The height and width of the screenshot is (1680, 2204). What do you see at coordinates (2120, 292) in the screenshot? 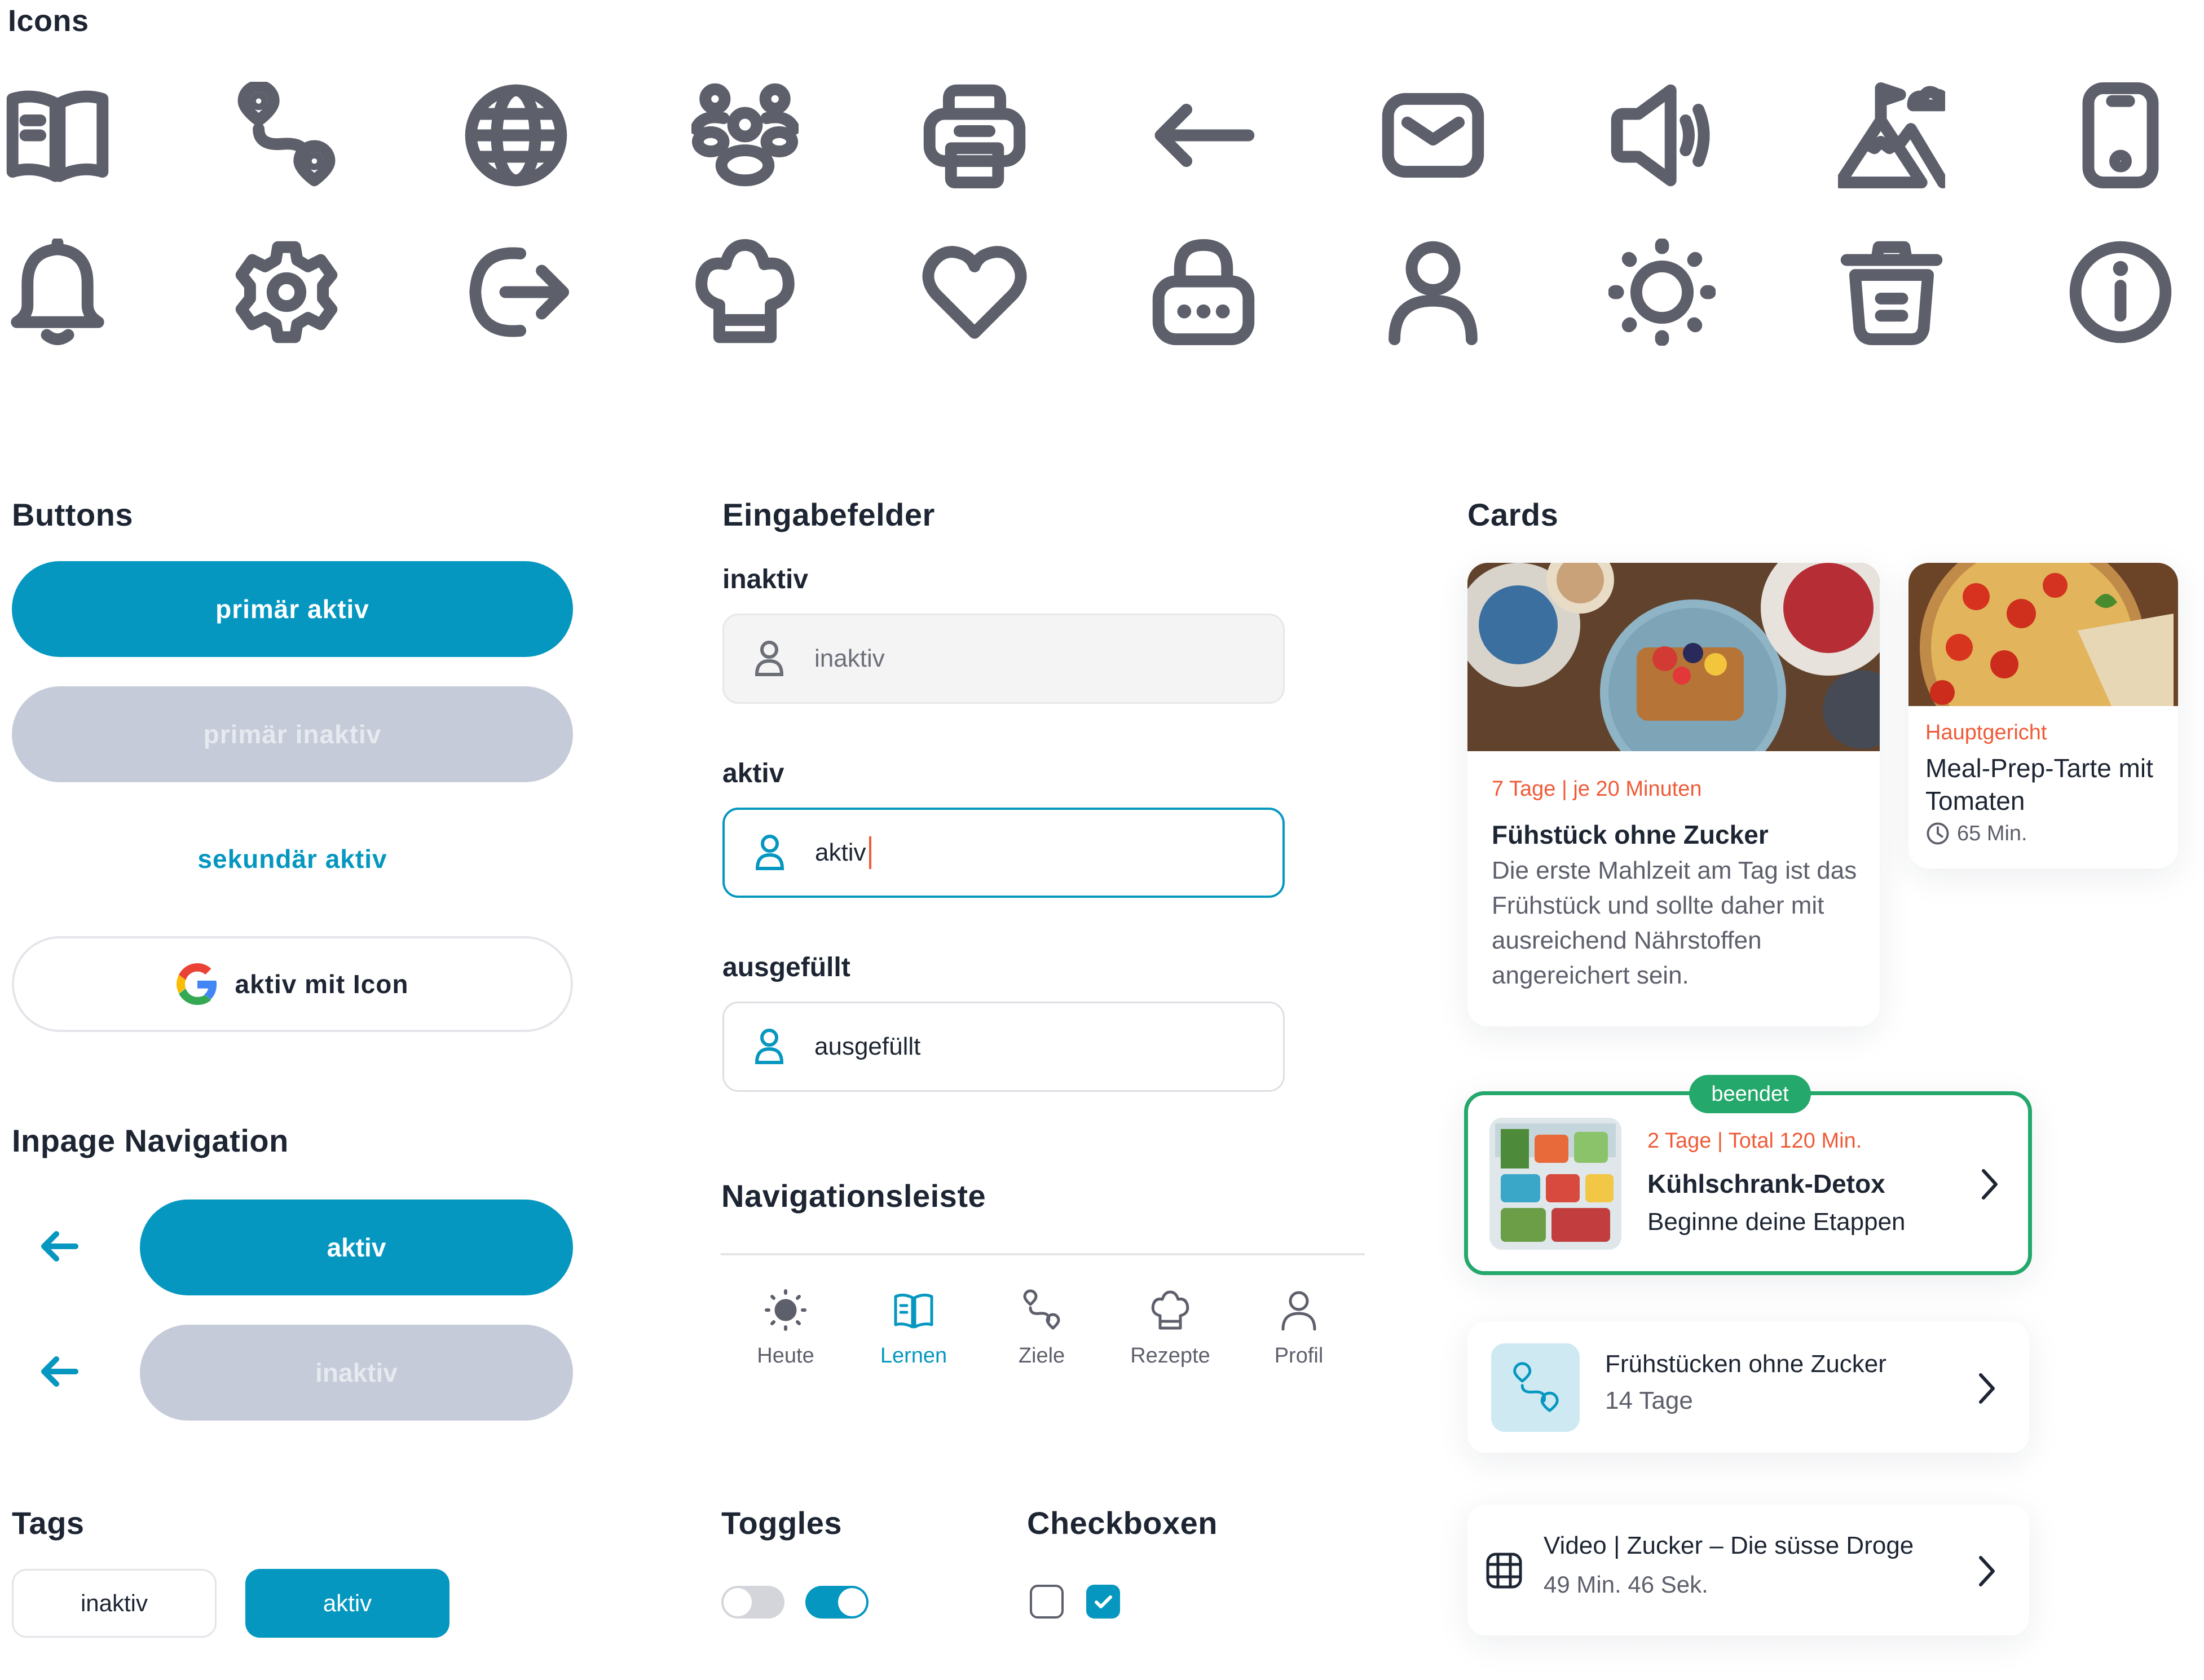
I see `info-icon` at bounding box center [2120, 292].